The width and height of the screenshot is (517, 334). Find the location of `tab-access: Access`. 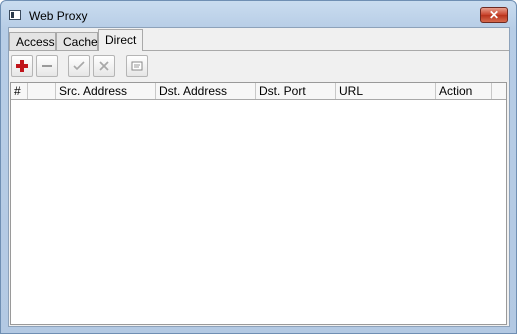

tab-access: Access is located at coordinates (32, 41).